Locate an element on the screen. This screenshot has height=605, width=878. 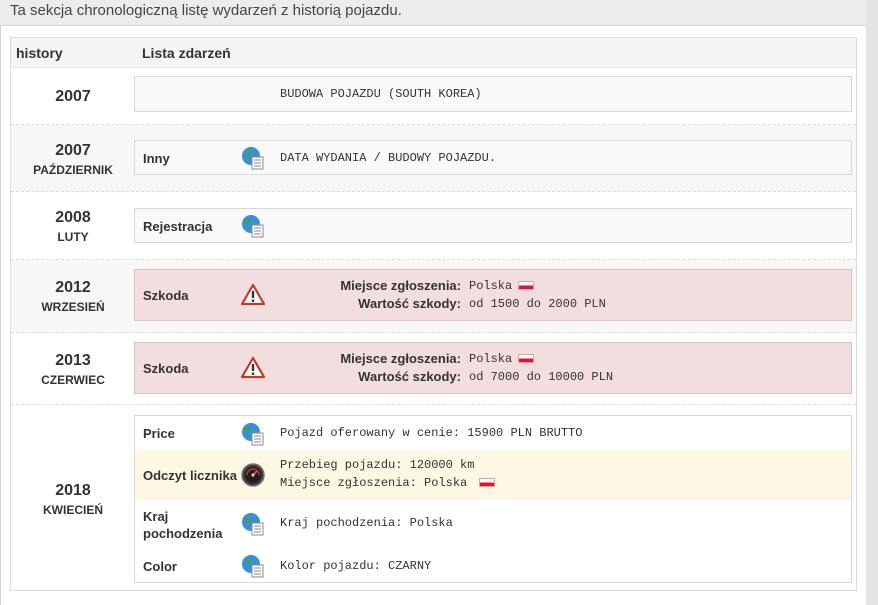
scrollbar-track is located at coordinates (872, 302).